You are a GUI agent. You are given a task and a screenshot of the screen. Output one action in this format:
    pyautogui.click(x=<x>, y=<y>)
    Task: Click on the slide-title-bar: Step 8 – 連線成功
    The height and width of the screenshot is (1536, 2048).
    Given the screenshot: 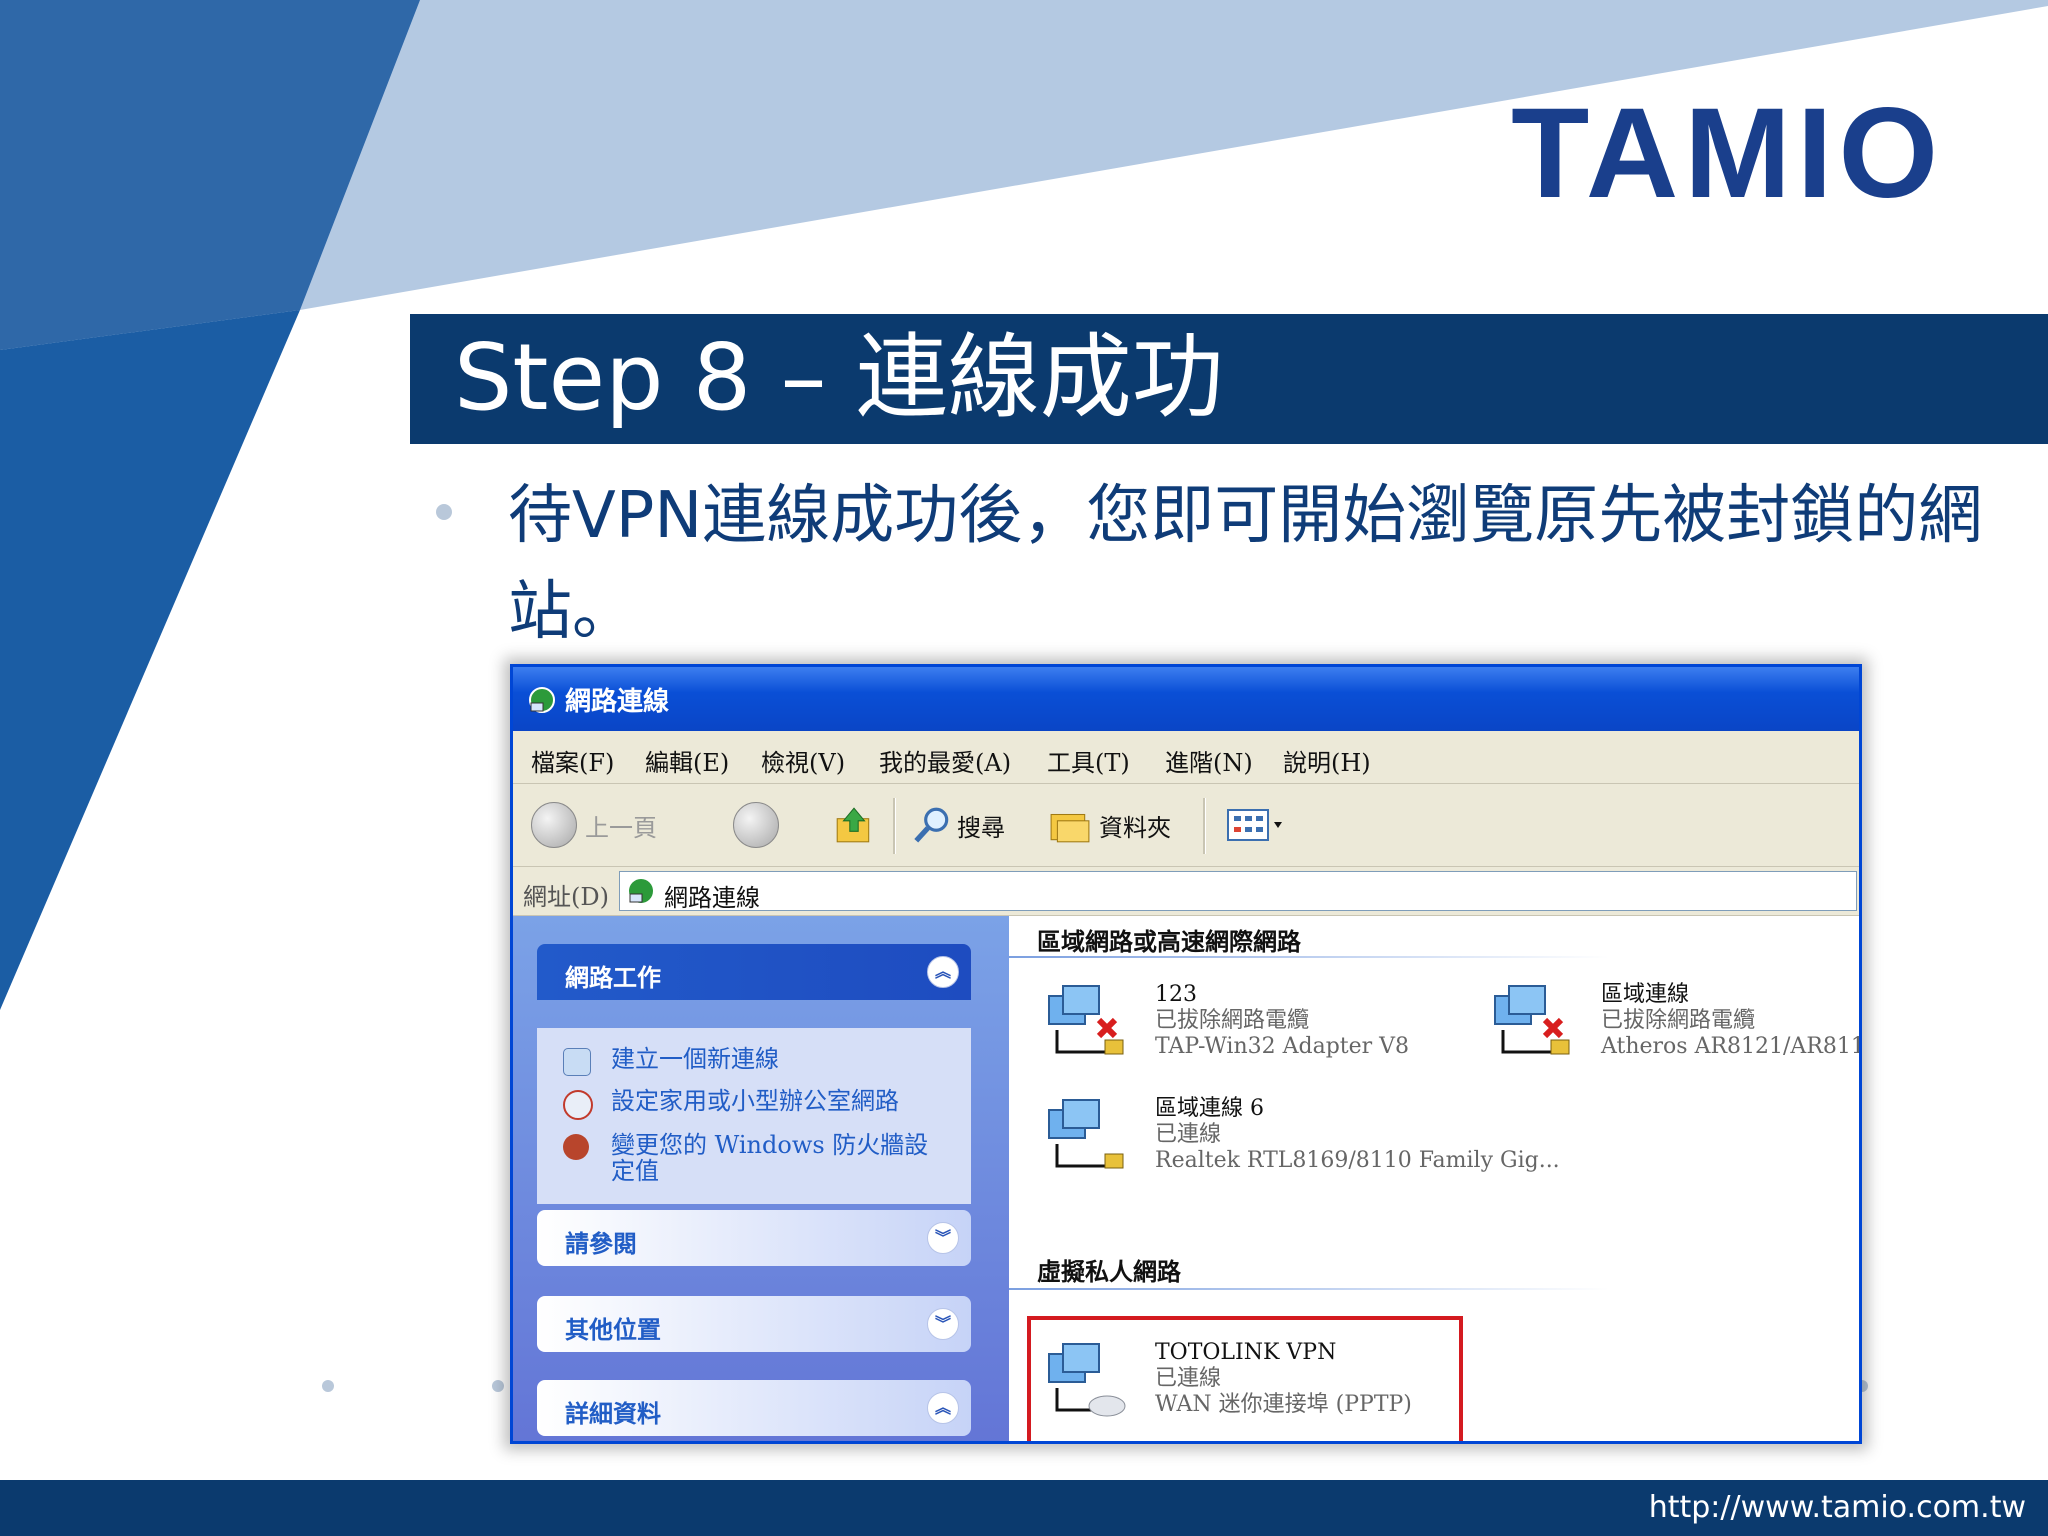 What is the action you would take?
    pyautogui.click(x=1229, y=379)
    